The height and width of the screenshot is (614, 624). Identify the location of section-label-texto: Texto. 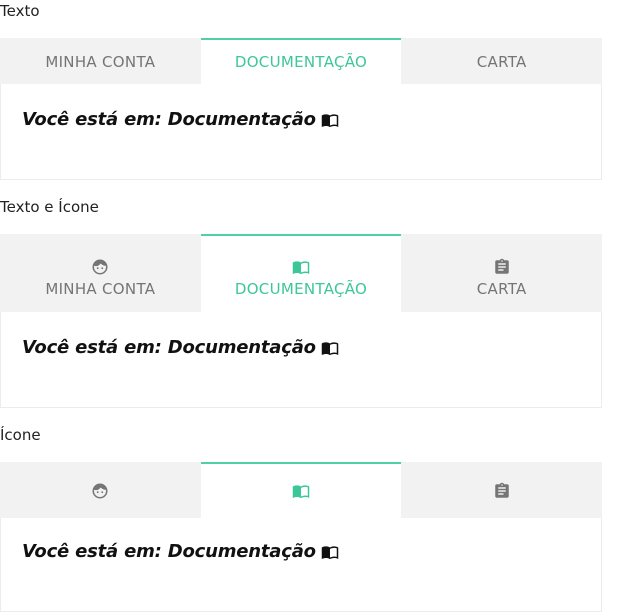
(20, 11).